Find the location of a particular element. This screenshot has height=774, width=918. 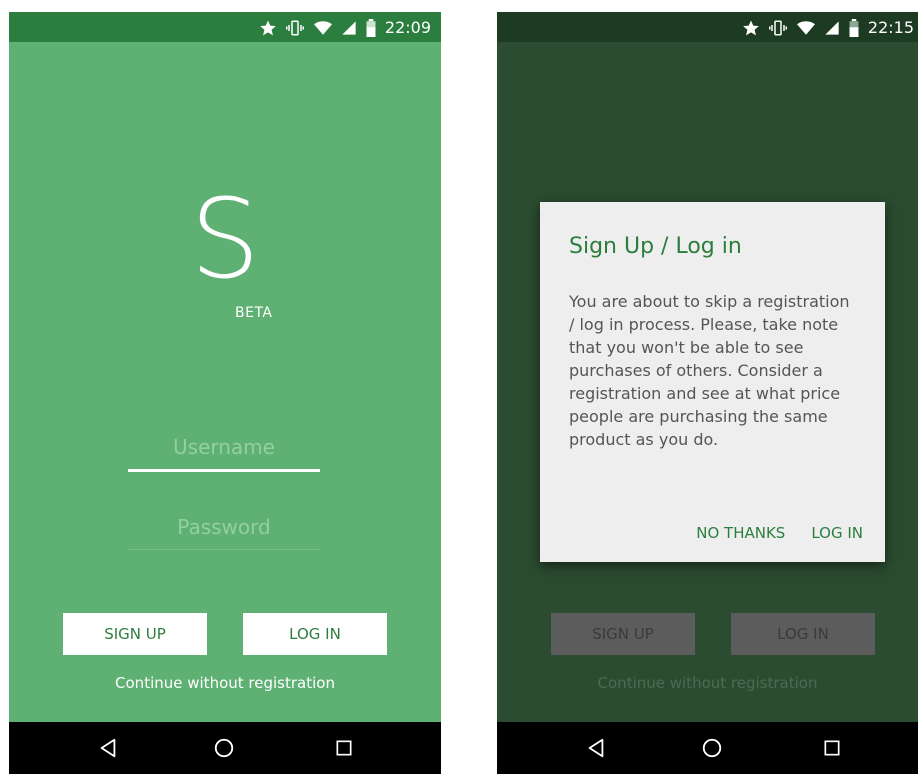

password-field is located at coordinates (224, 527).